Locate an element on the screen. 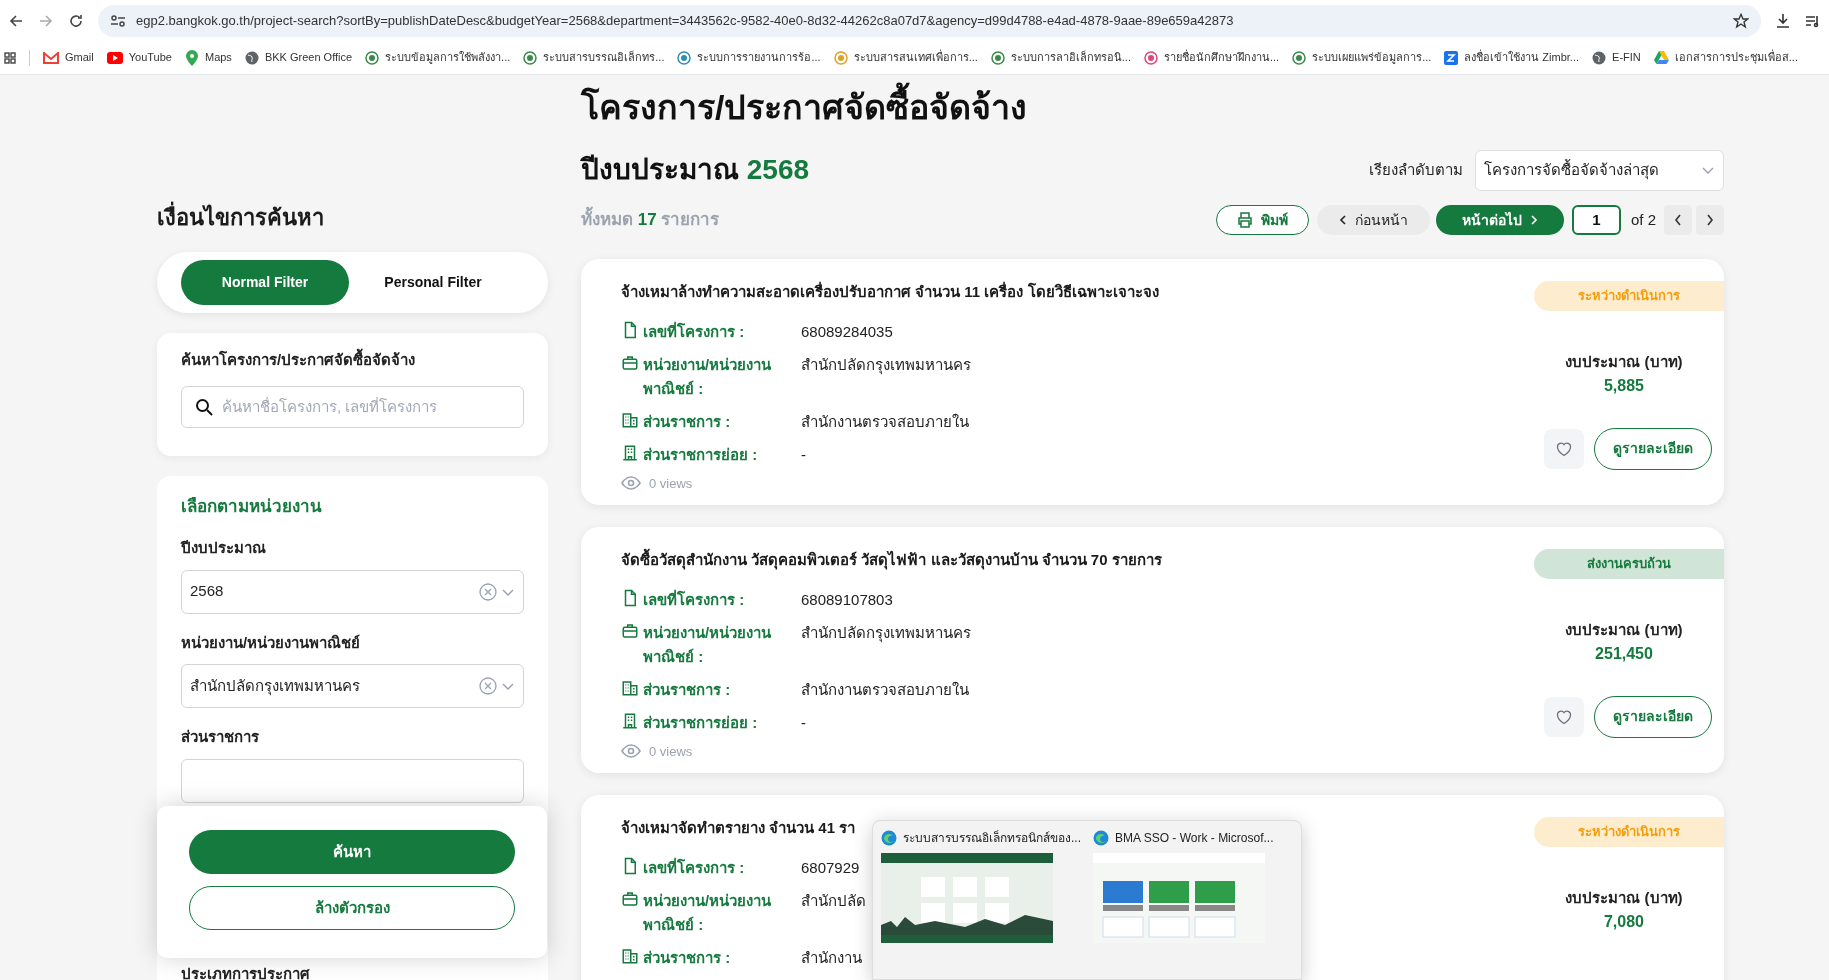 This screenshot has height=980, width=1829. filter-tab: Normal Filter is located at coordinates (265, 282).